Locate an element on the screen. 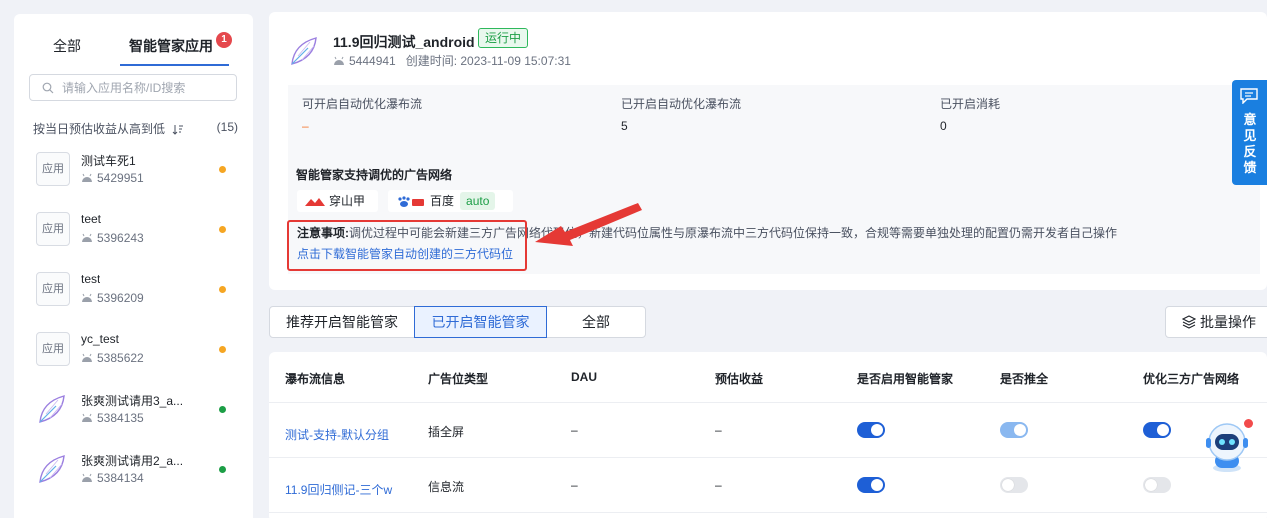  app-list-item: 应用 yc_test 5385622 is located at coordinates (138, 356).